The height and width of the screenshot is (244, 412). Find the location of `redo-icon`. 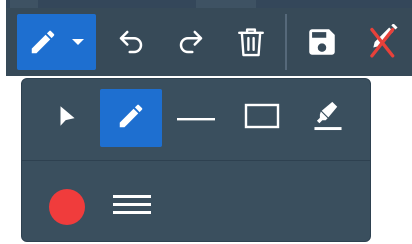

redo-icon is located at coordinates (191, 42).